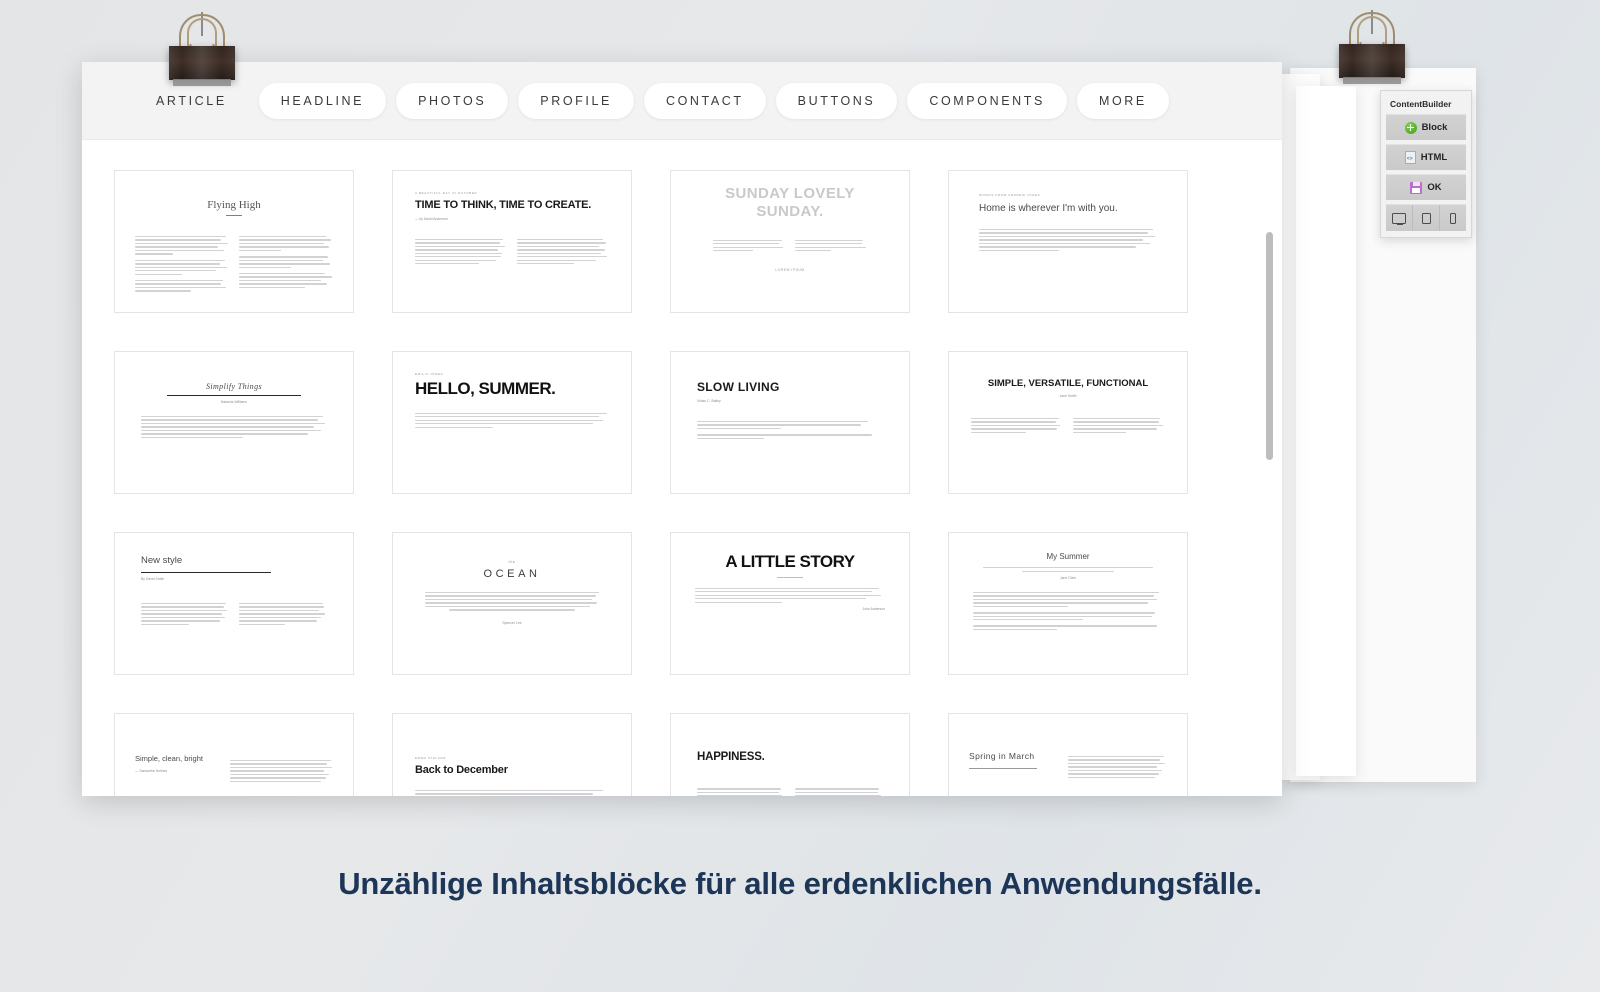  What do you see at coordinates (738, 387) in the screenshot?
I see `block-title: SLOW LIVING` at bounding box center [738, 387].